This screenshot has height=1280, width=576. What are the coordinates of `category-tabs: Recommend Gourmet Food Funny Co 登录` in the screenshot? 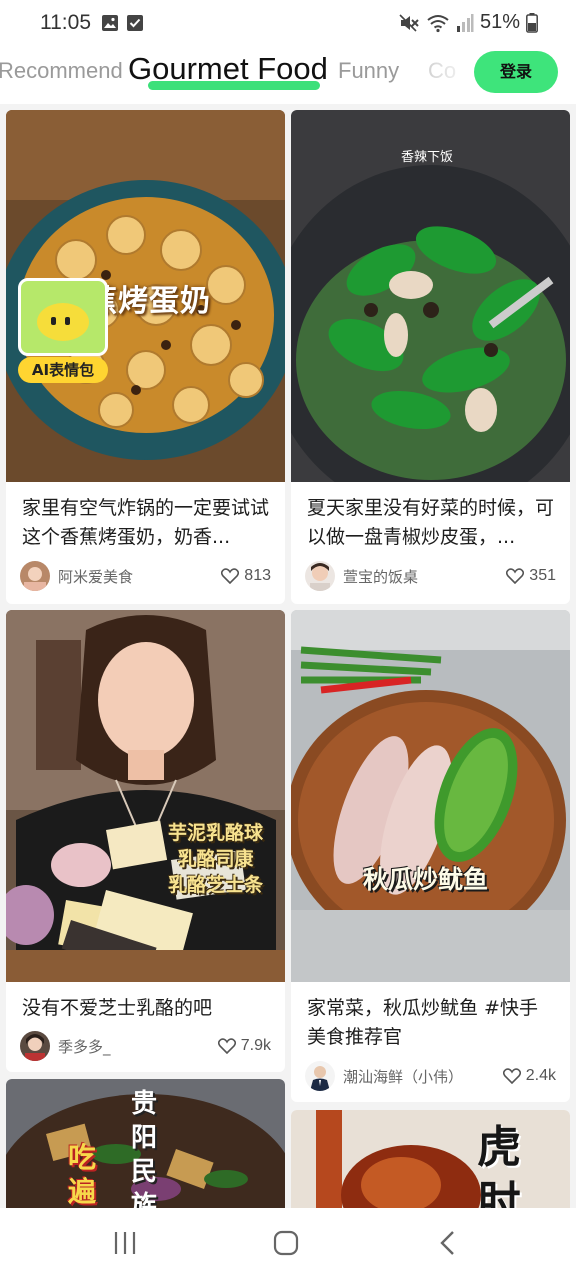 It's located at (288, 75).